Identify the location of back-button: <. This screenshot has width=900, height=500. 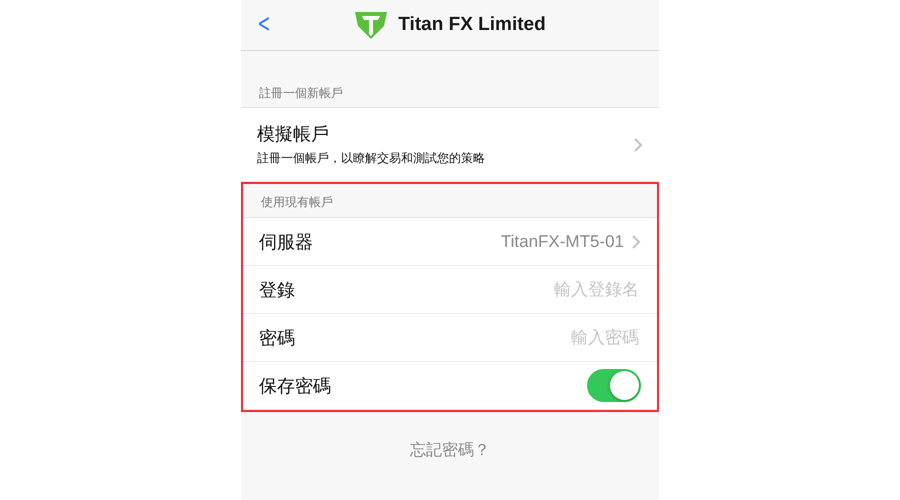
(263, 24).